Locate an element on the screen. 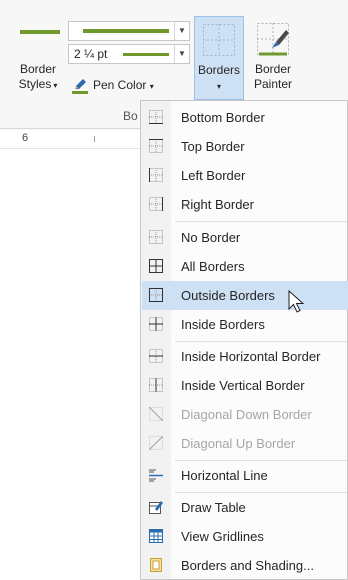  border-painter-label: Border Painter is located at coordinates (273, 76).